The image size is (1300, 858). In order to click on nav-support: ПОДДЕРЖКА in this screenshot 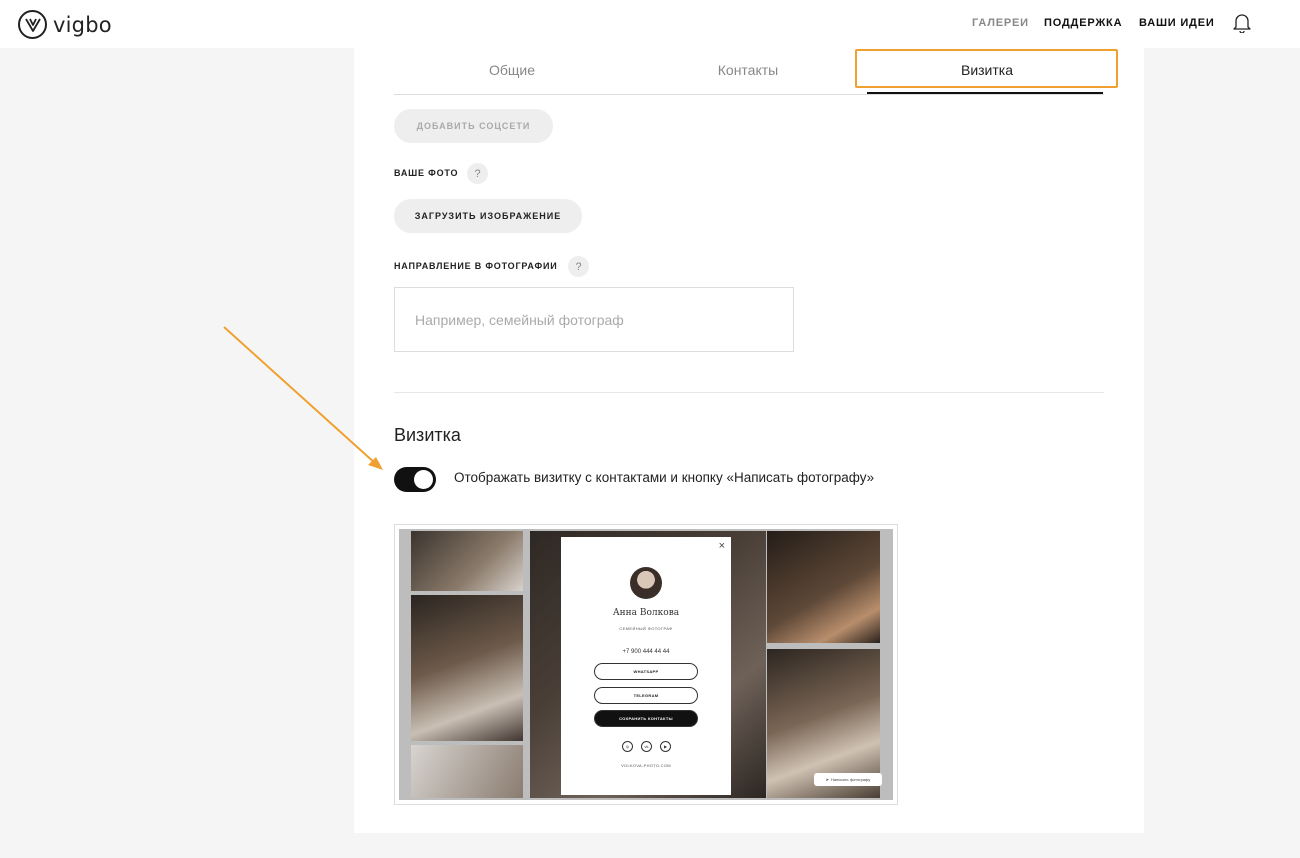, I will do `click(1083, 23)`.